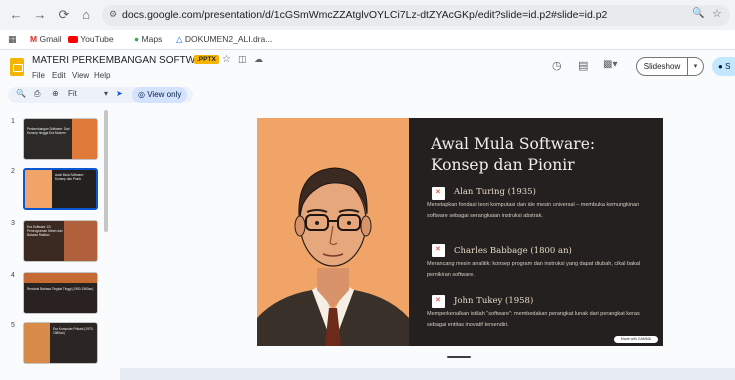 The image size is (735, 380). I want to click on apps-icon: ▦, so click(12, 39).